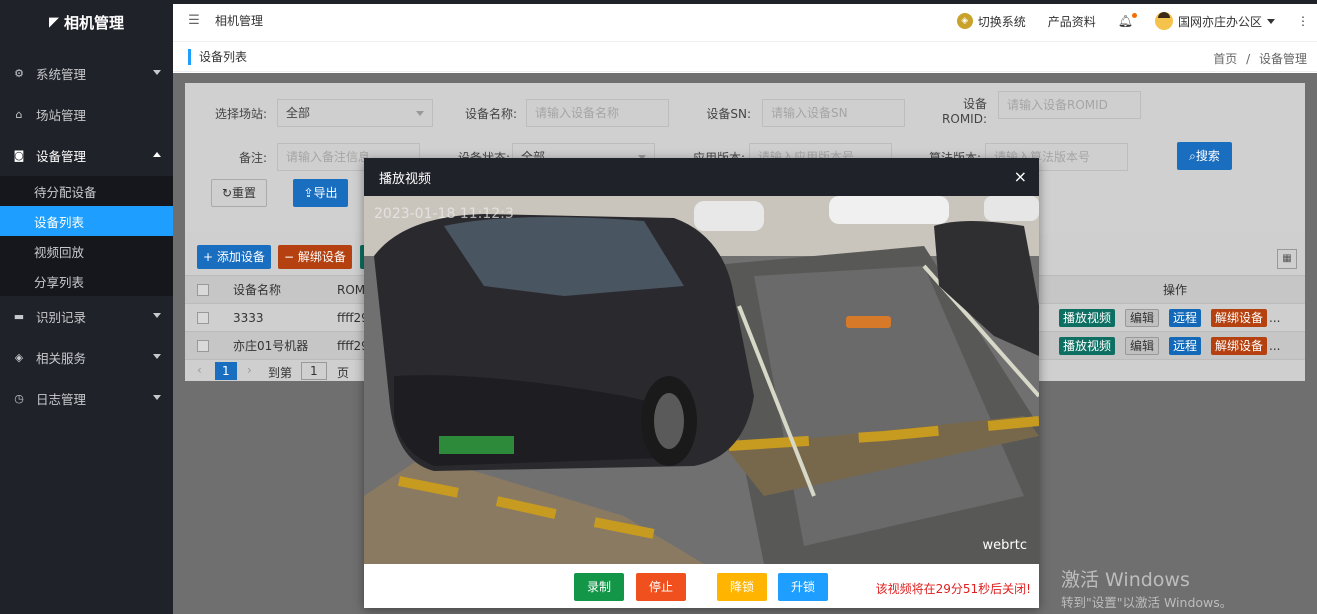  I want to click on service-icon: ◈, so click(19, 357).